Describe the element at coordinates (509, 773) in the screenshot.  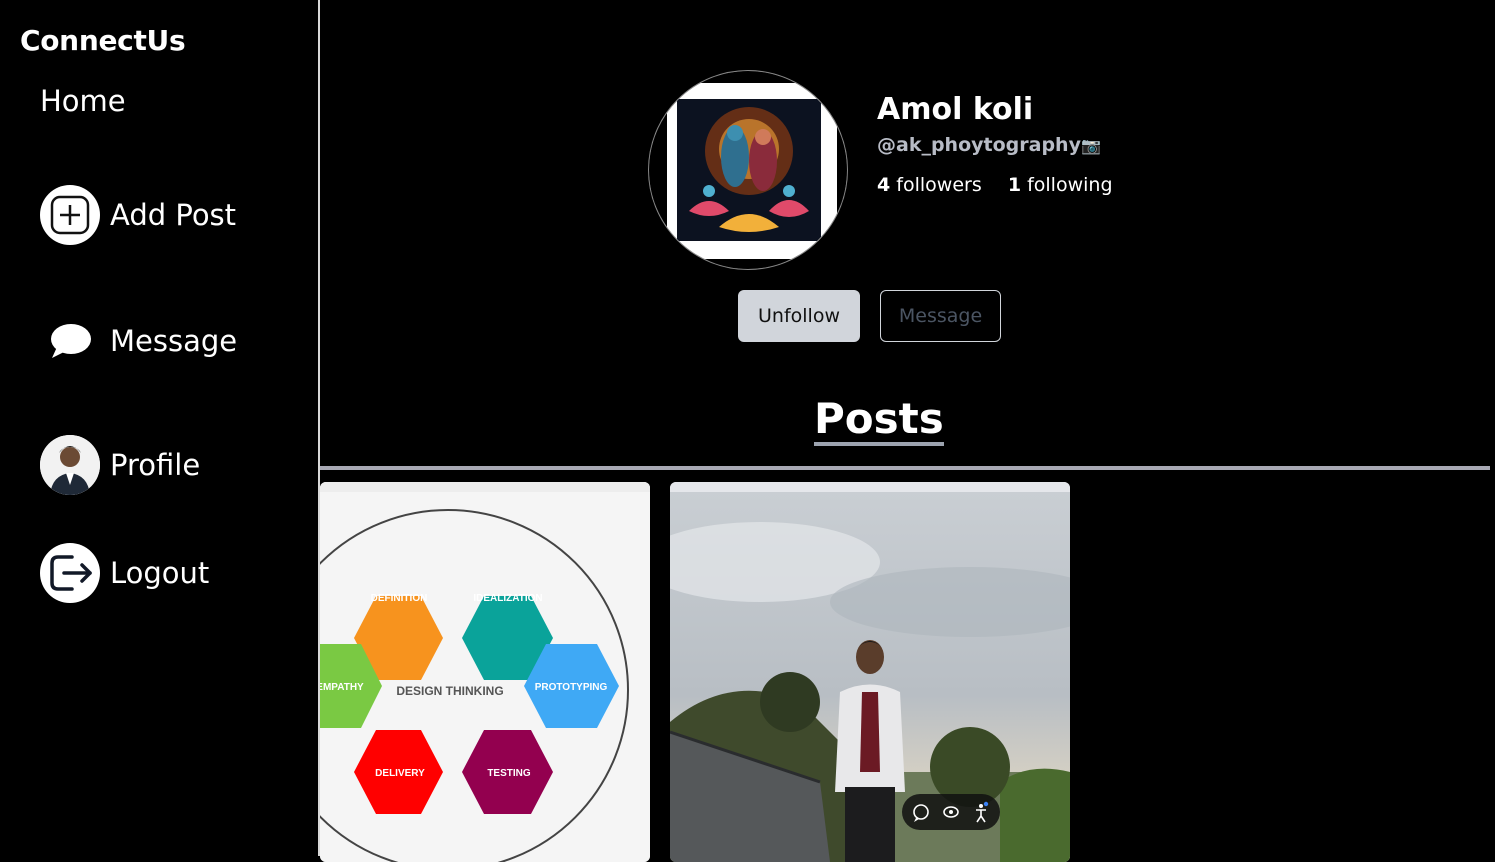
I see `diagram-node-label: TESTING` at that location.